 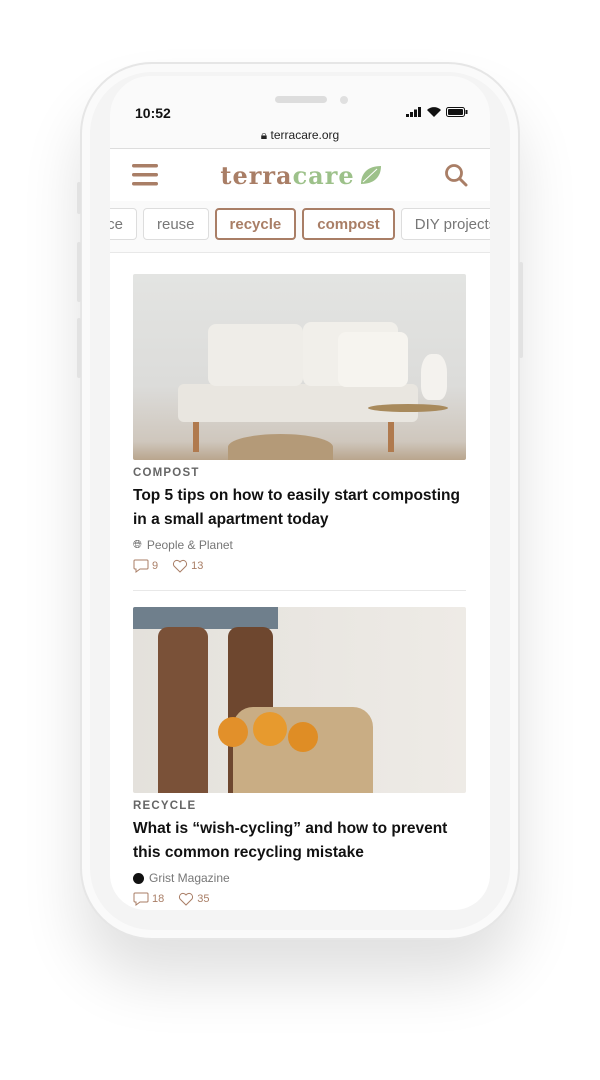 What do you see at coordinates (299, 590) in the screenshot?
I see `card-divider` at bounding box center [299, 590].